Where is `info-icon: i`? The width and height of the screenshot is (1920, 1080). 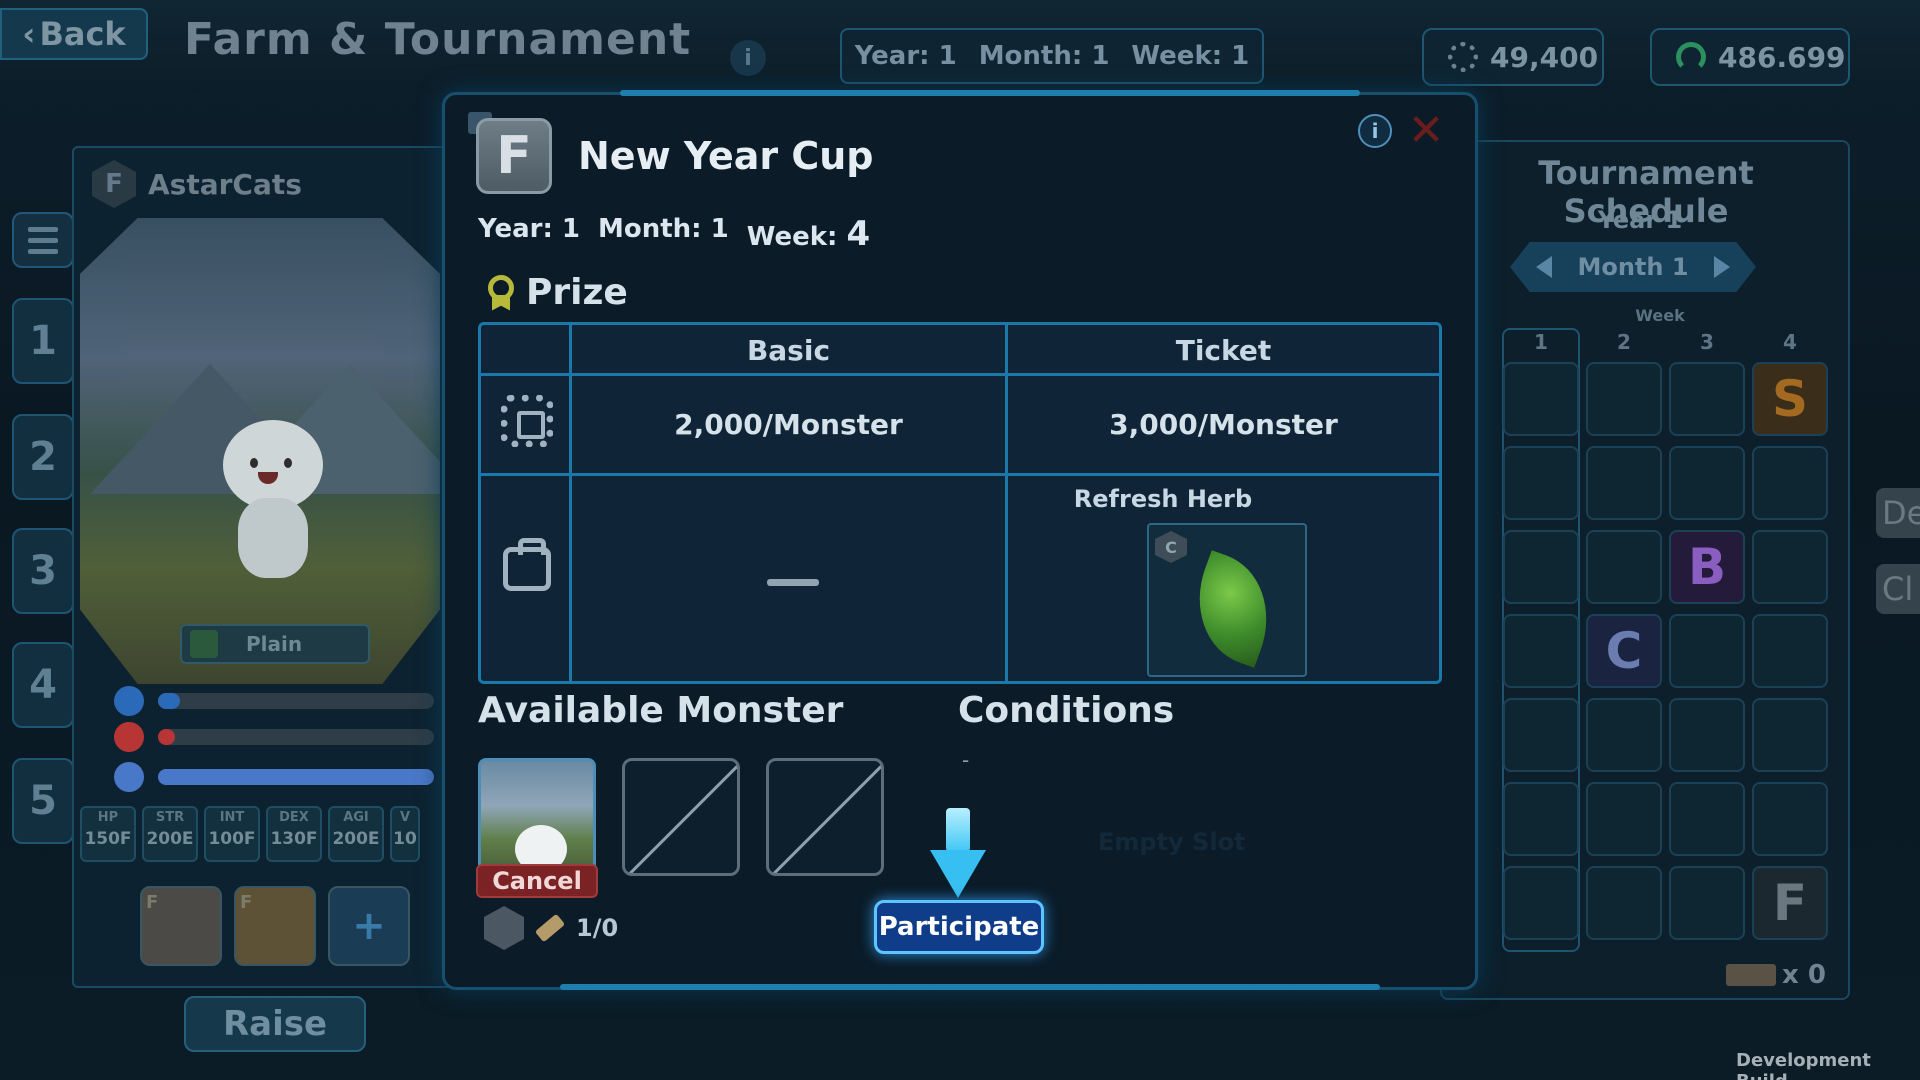
info-icon: i is located at coordinates (748, 58).